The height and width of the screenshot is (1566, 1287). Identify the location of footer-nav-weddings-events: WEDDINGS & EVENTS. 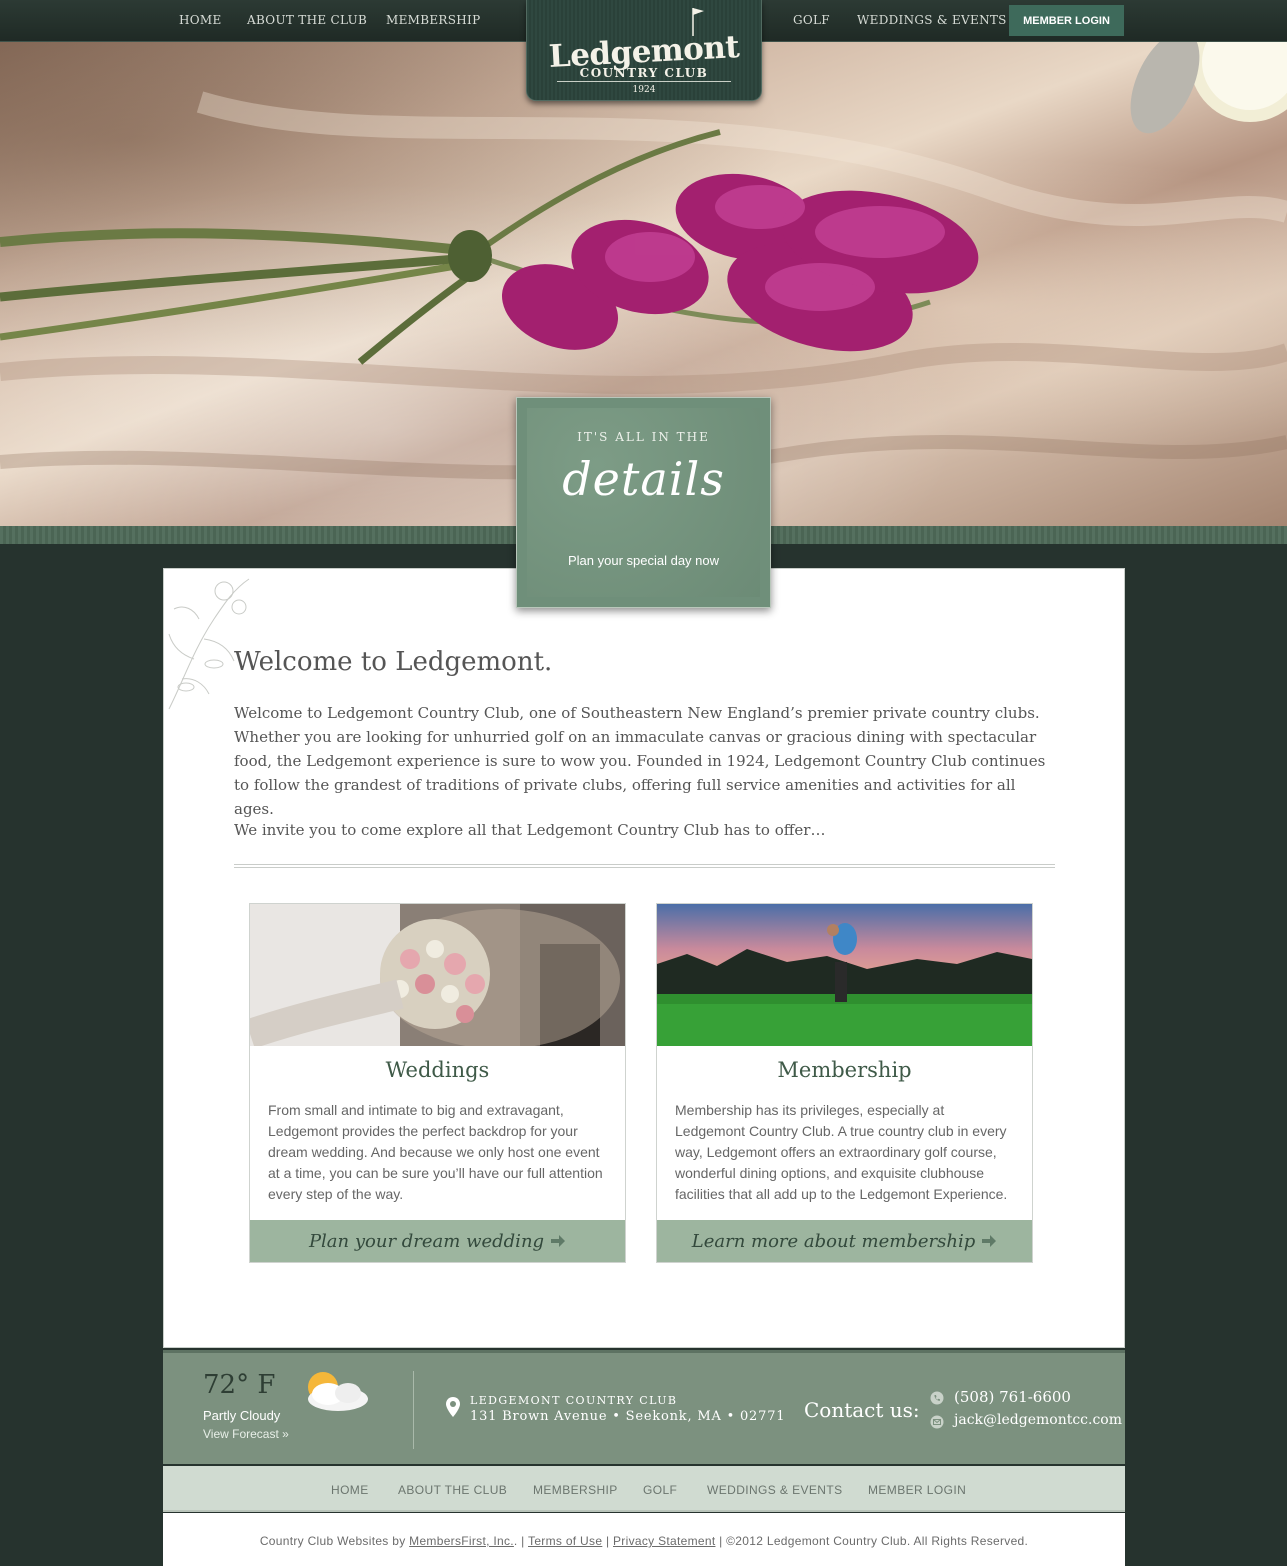
(774, 1490).